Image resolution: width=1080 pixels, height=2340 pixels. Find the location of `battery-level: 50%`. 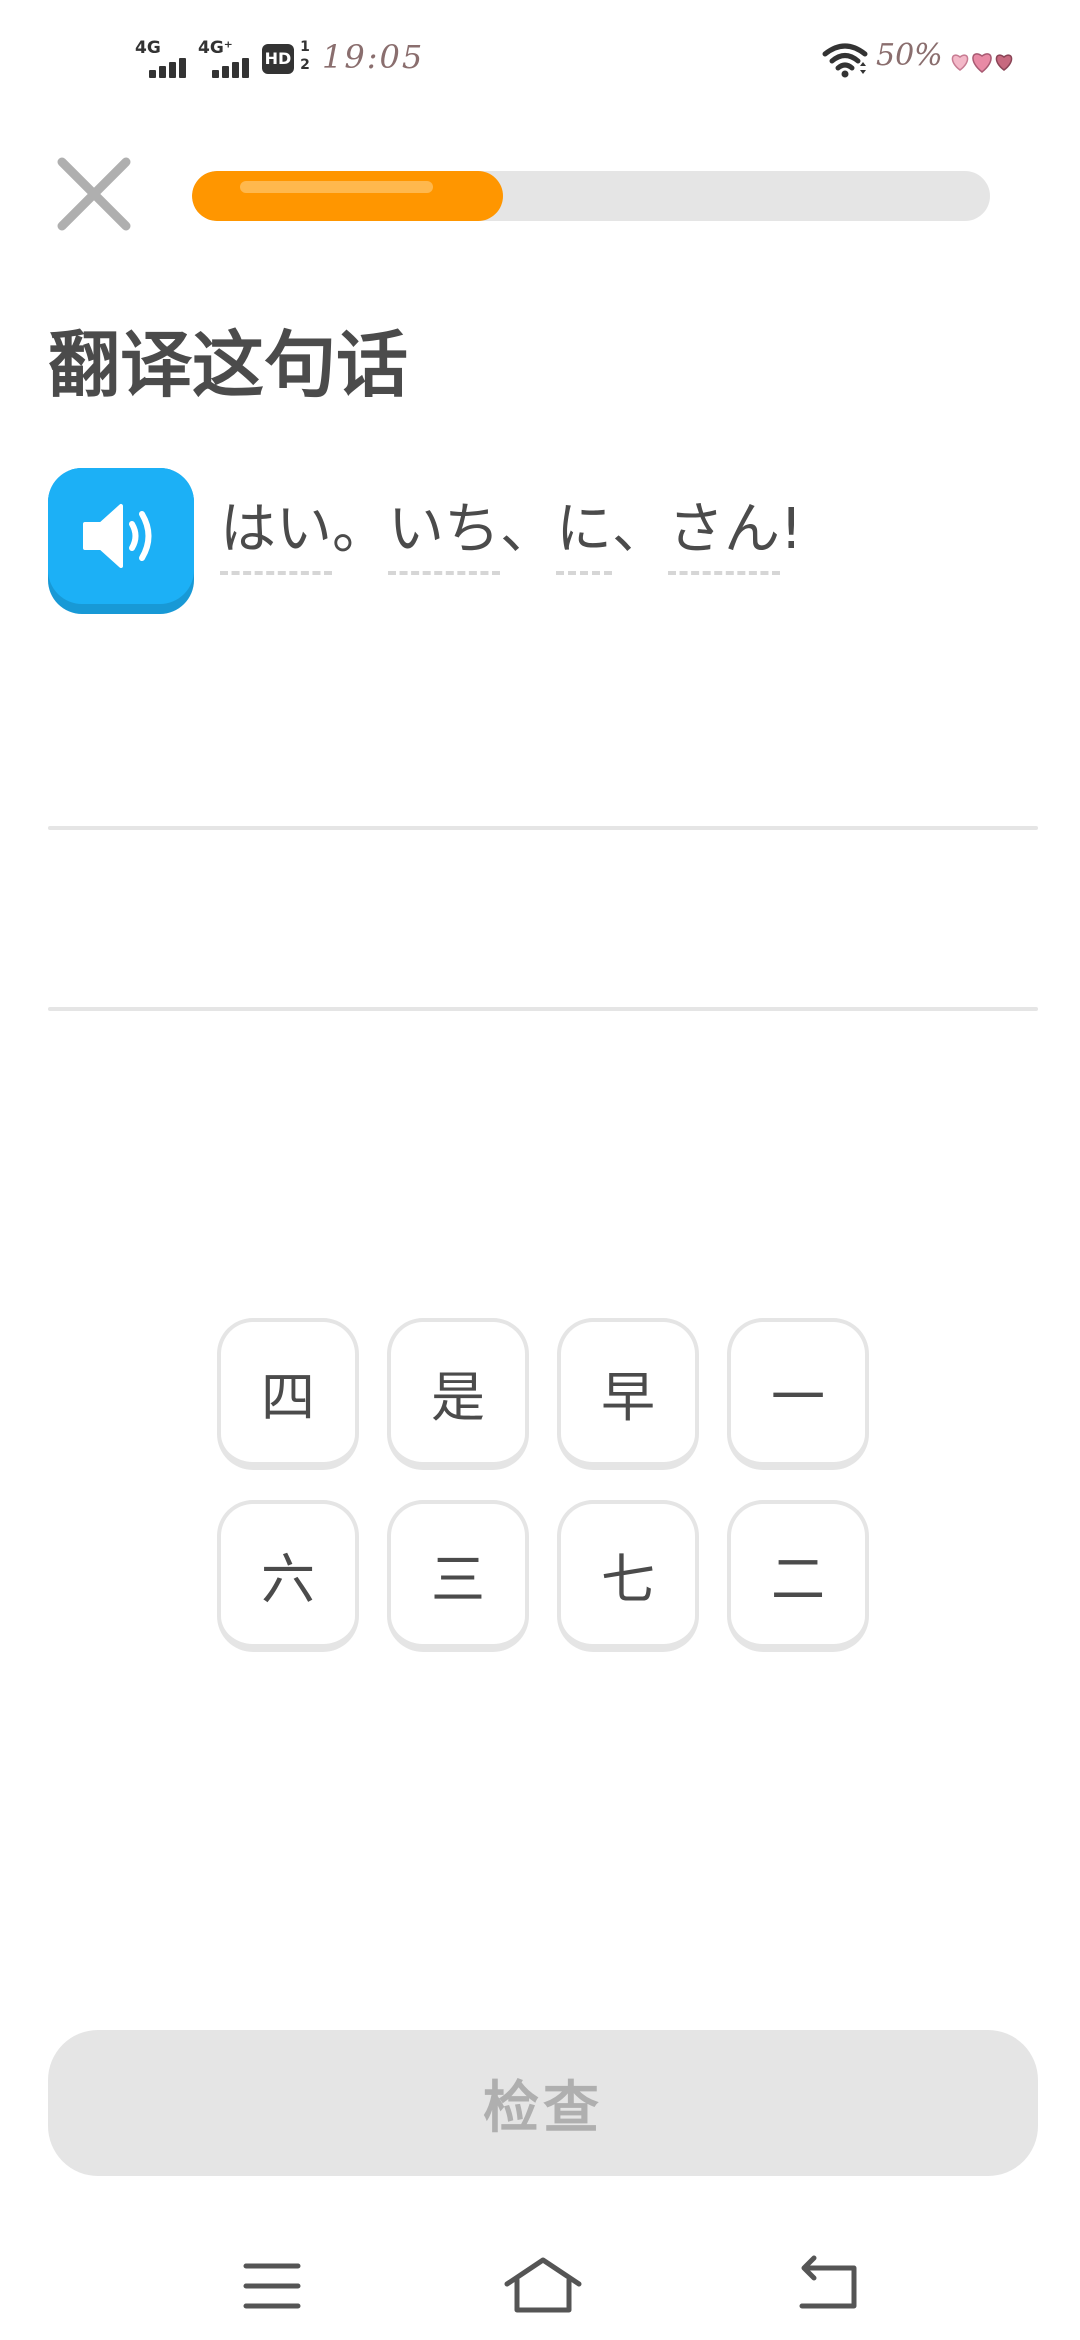

battery-level: 50% is located at coordinates (909, 55).